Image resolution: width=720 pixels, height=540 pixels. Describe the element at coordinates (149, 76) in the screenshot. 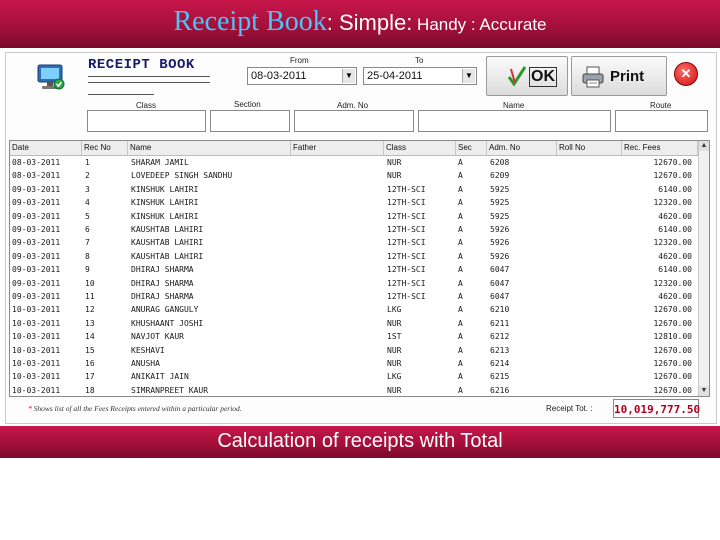

I see `title-underline` at that location.